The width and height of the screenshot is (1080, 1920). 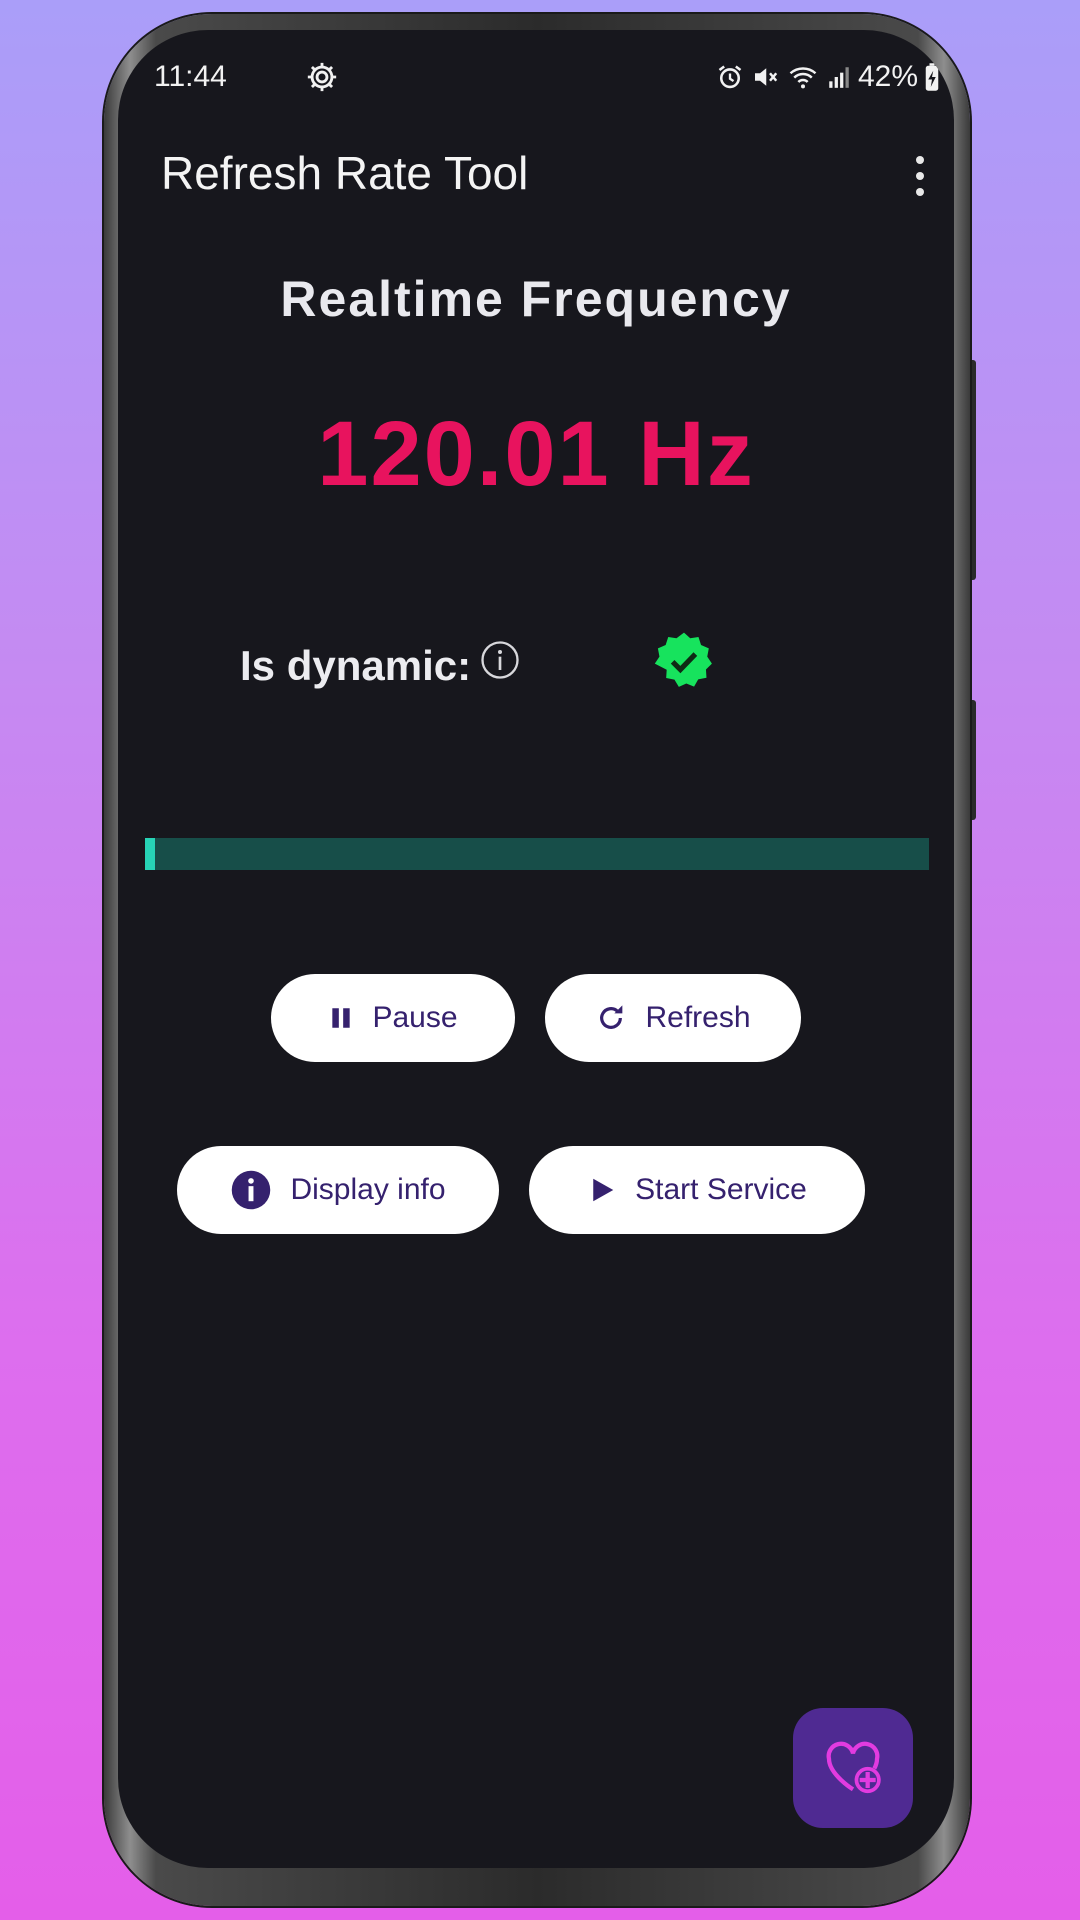 I want to click on donate-fab, so click(x=853, y=1768).